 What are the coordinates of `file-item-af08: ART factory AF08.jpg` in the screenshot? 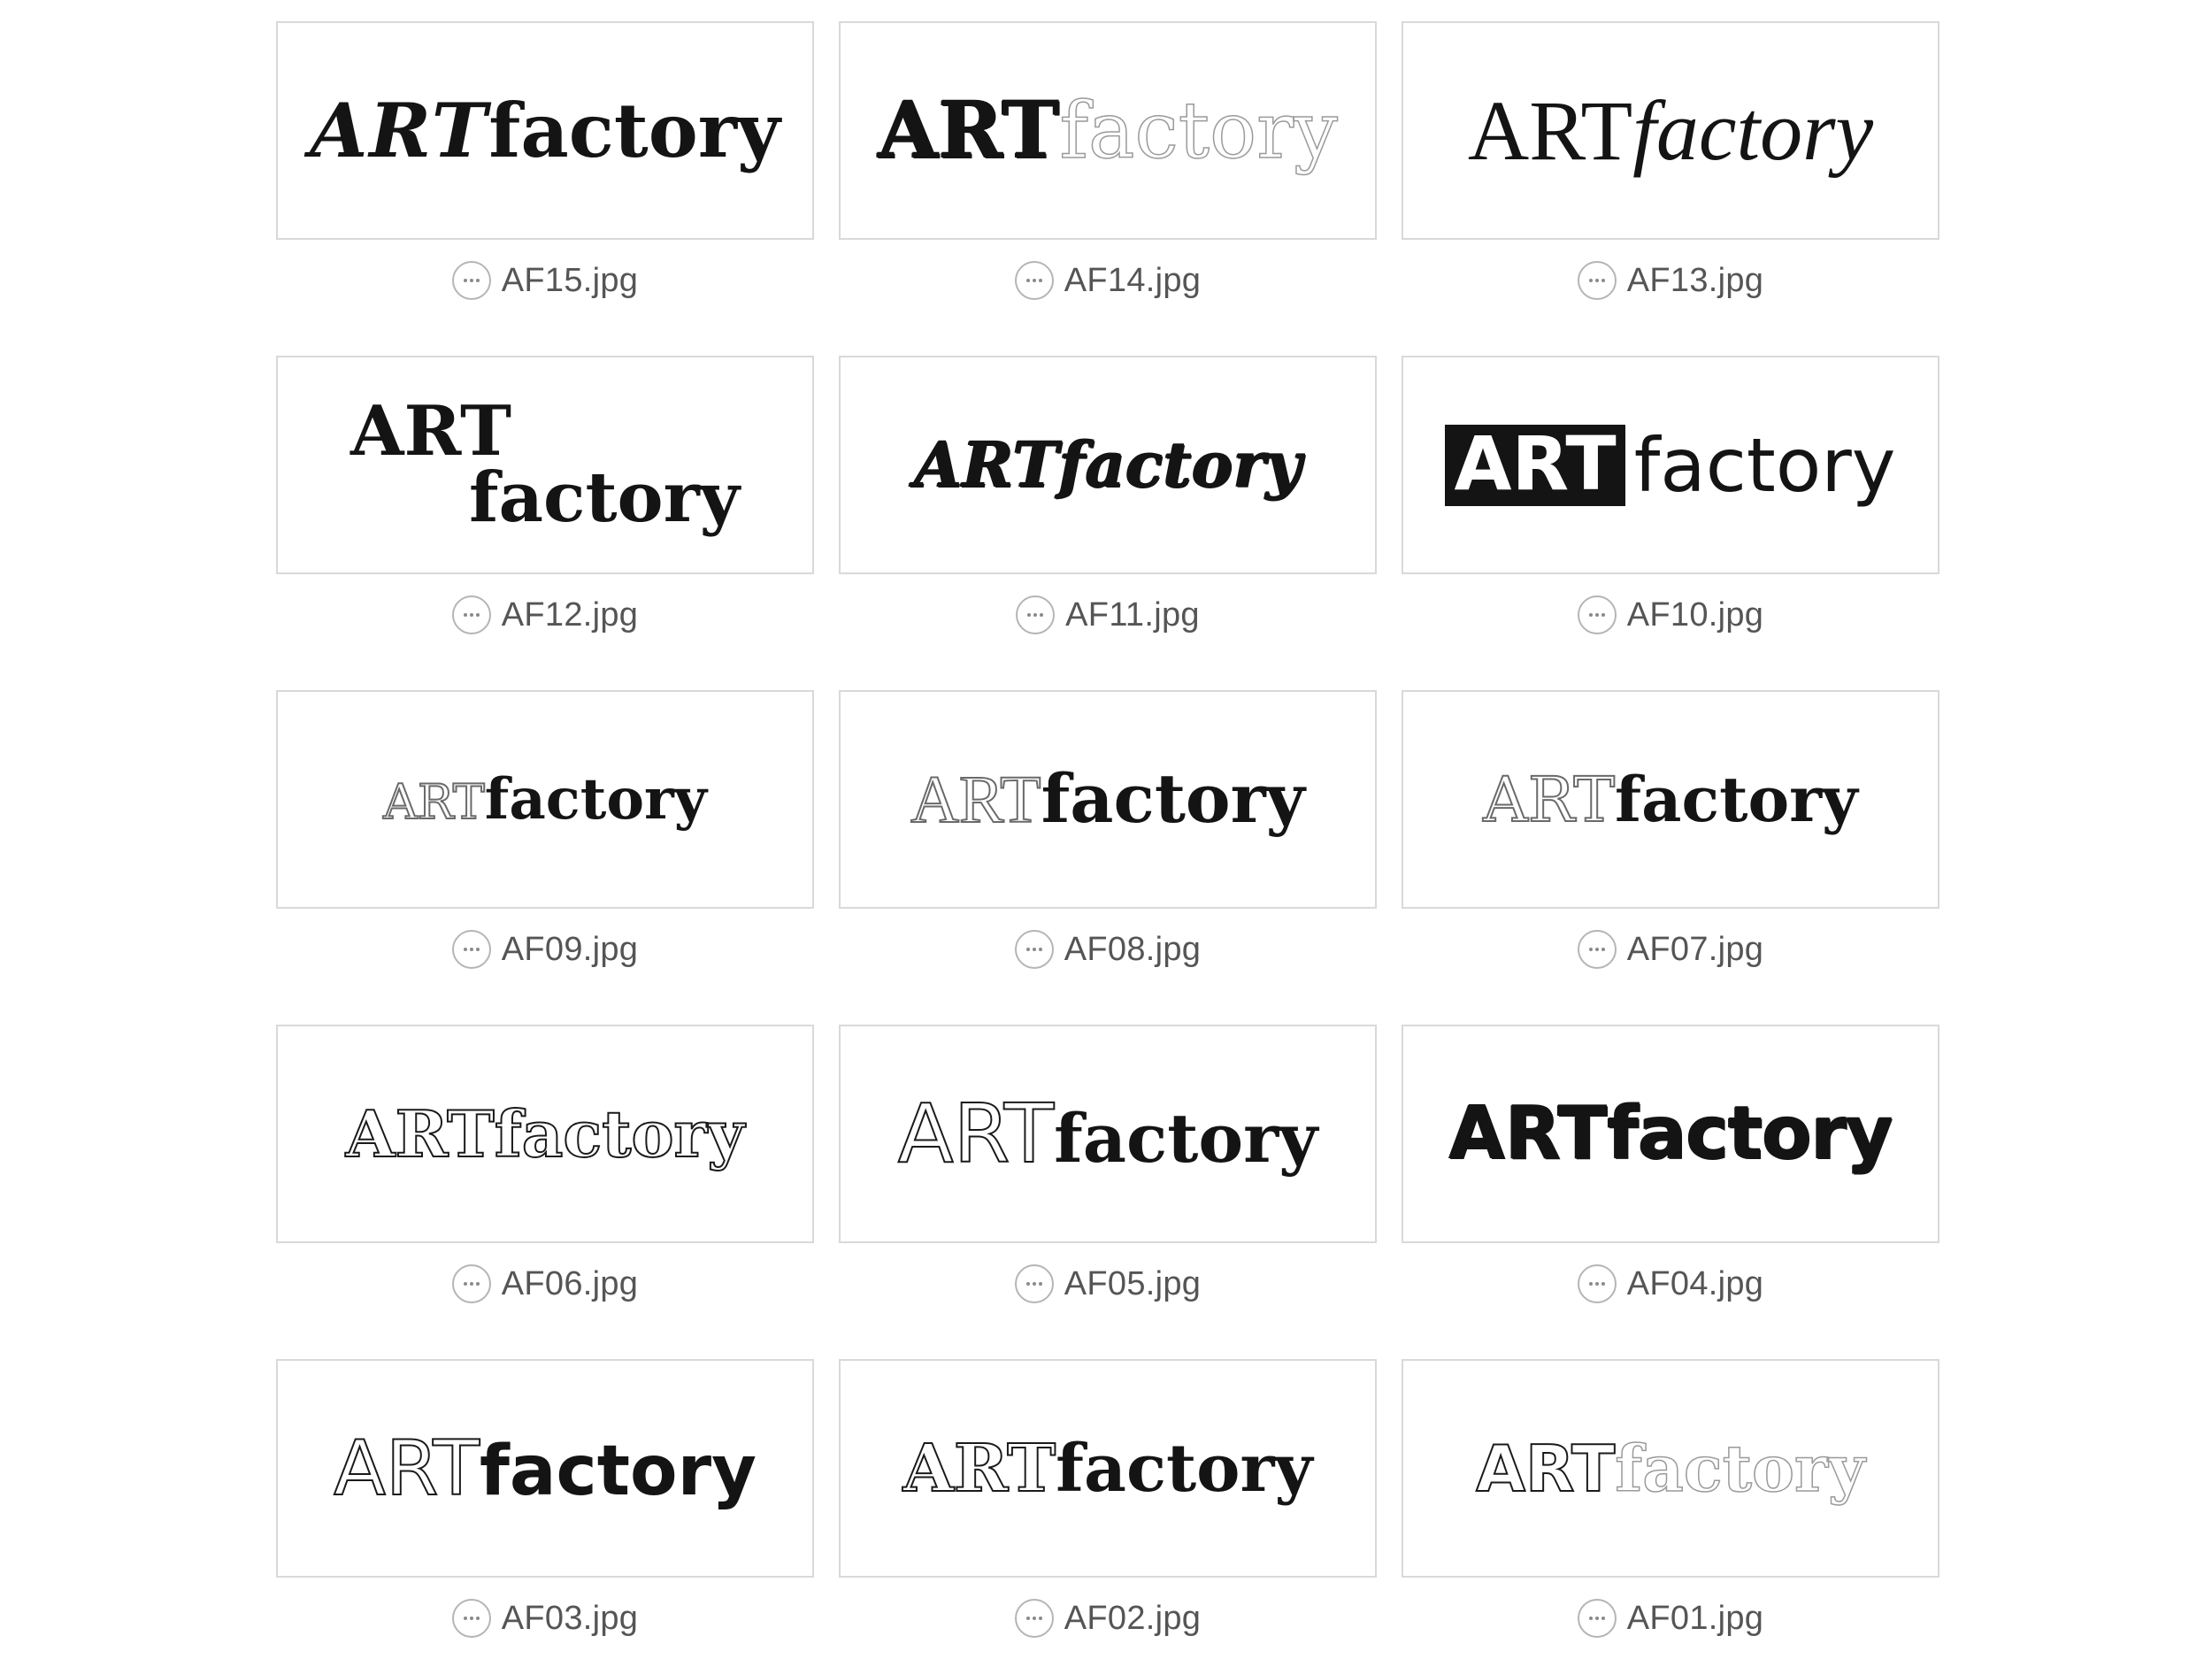 It's located at (1108, 836).